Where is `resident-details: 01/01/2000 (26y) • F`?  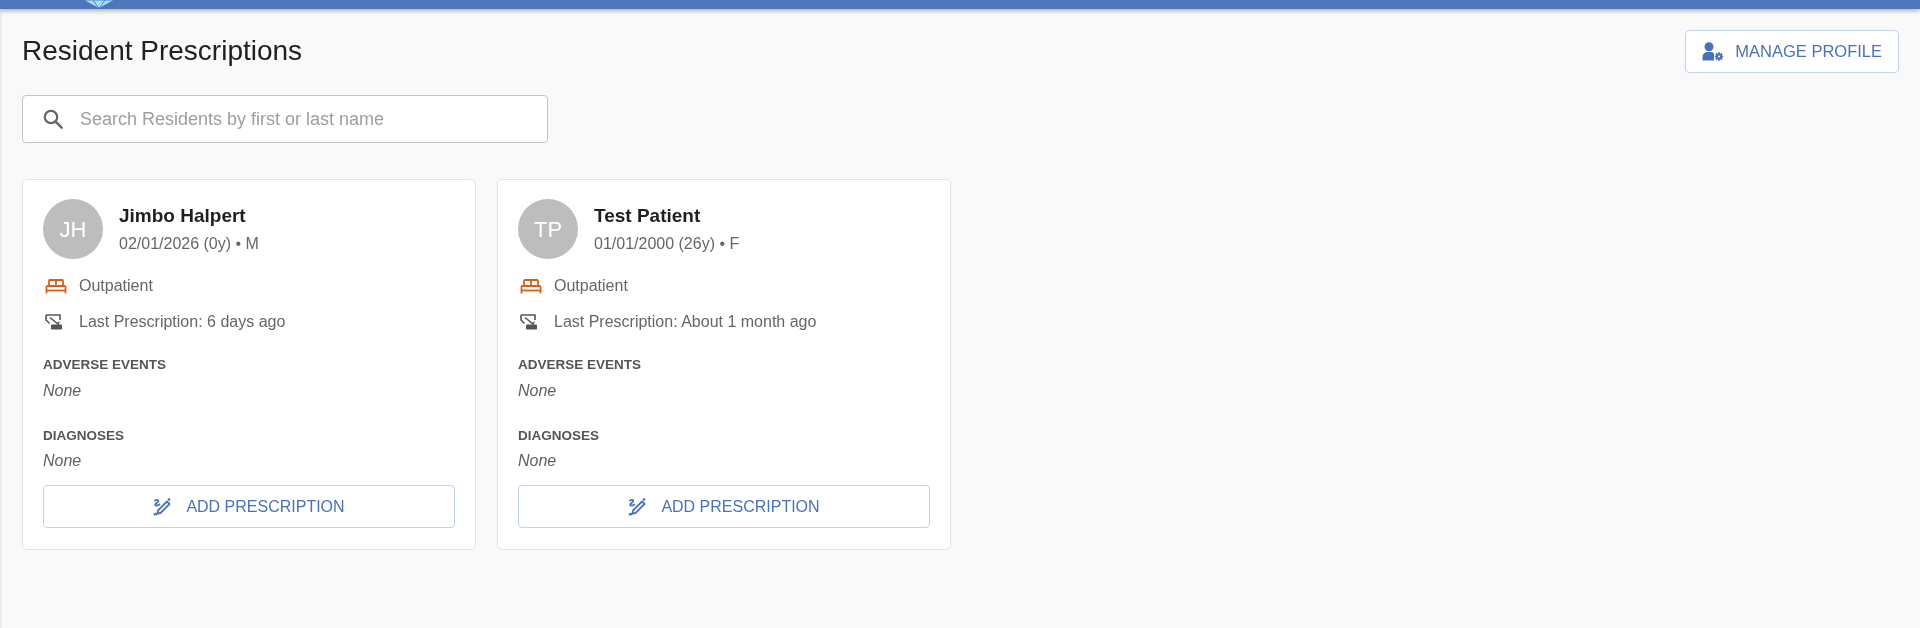
resident-details: 01/01/2000 (26y) • F is located at coordinates (667, 244).